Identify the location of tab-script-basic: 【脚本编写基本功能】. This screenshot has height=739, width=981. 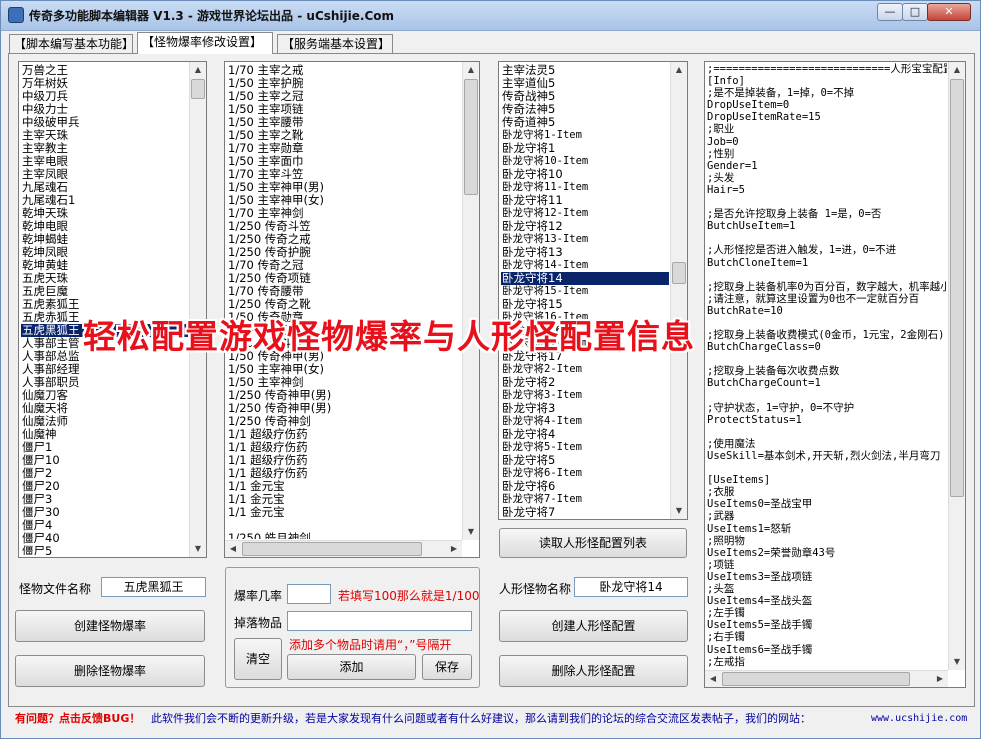
(71, 44).